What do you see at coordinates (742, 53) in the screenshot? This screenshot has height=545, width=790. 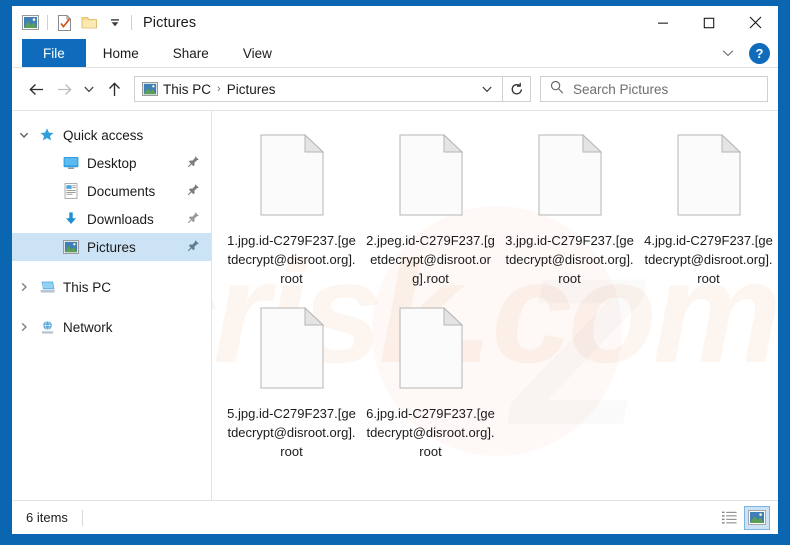 I see `ribbon-right-controls: ?` at bounding box center [742, 53].